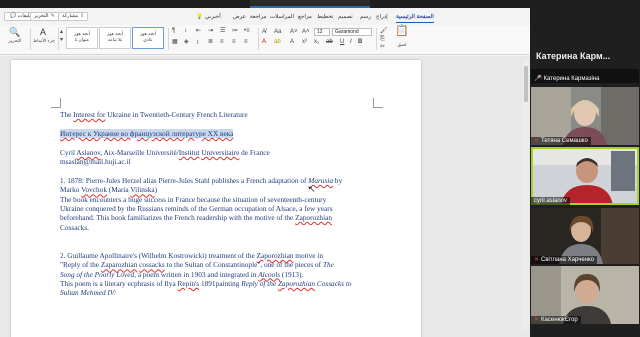 This screenshot has width=640, height=337. I want to click on copy-icon: ⎘, so click(382, 39).